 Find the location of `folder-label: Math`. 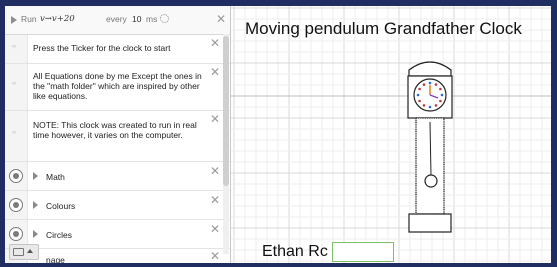

folder-label: Math is located at coordinates (55, 177).